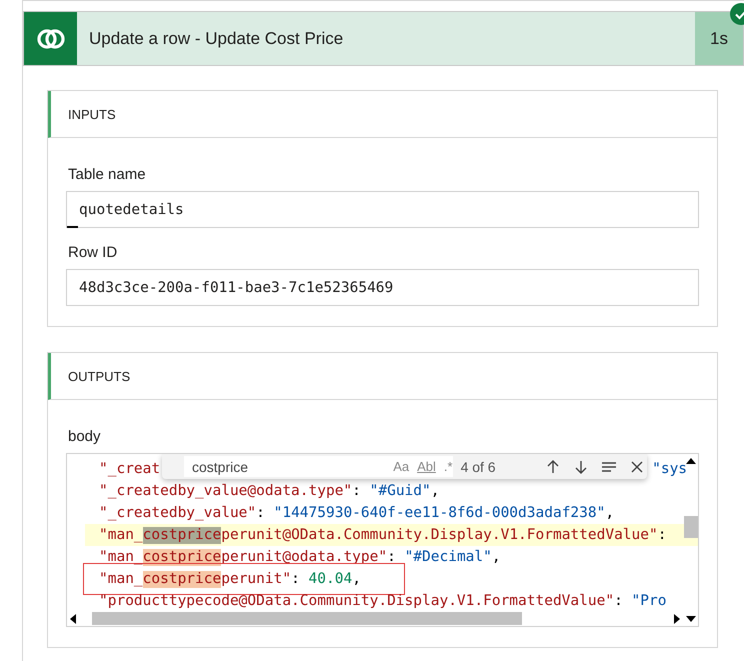 The width and height of the screenshot is (744, 661). Describe the element at coordinates (256, 579) in the screenshot. I see `code-text: perunit"` at that location.